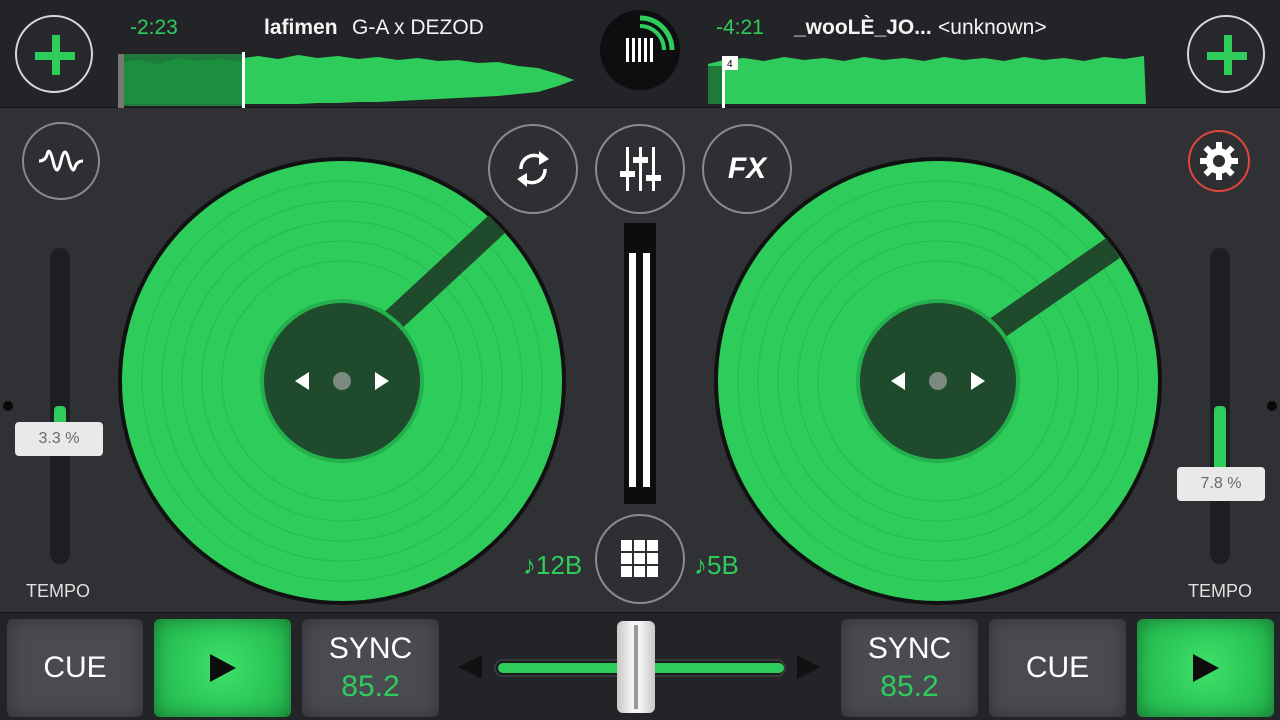 This screenshot has width=1280, height=720. Describe the element at coordinates (348, 80) in the screenshot. I see `deck-a-waveform` at that location.